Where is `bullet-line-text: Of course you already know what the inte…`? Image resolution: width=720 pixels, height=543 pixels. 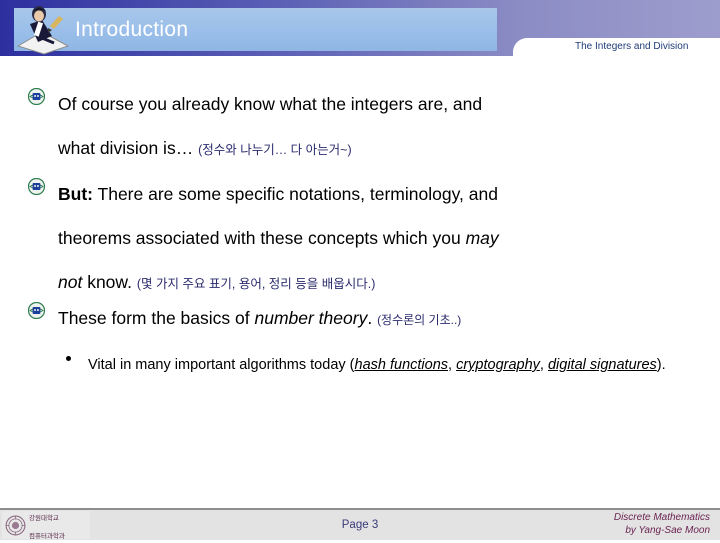 bullet-line-text: Of course you already know what the inte… is located at coordinates (270, 104).